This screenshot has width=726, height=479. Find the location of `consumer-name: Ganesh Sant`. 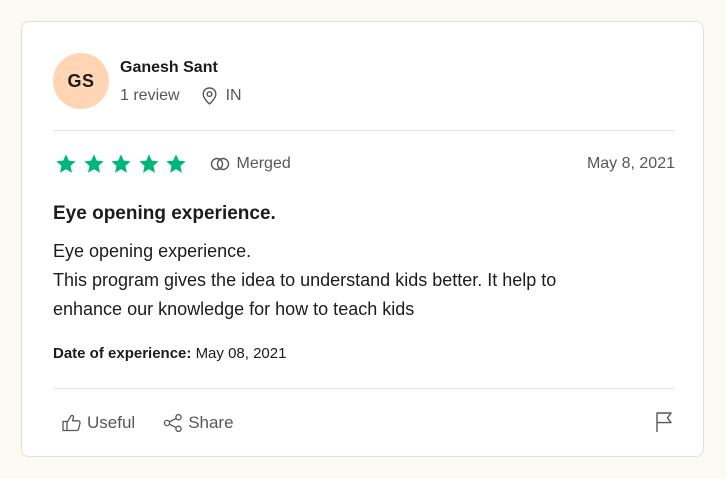

consumer-name: Ganesh Sant is located at coordinates (181, 68).